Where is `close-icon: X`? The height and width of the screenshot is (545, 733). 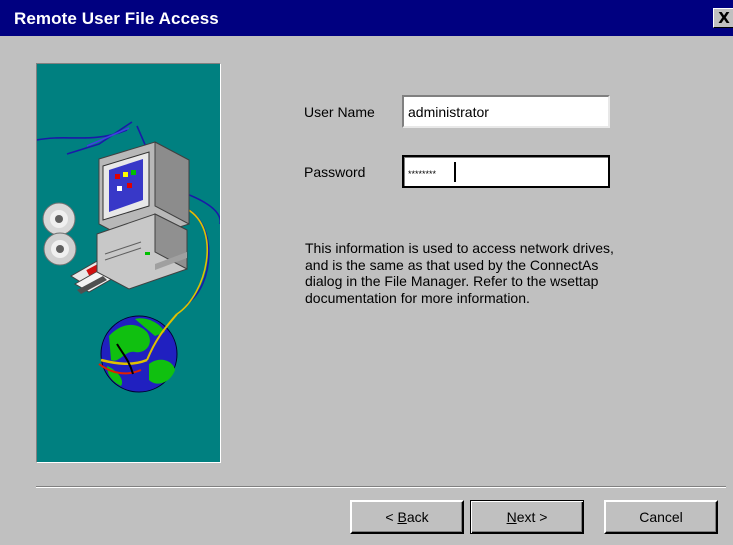
close-icon: X is located at coordinates (724, 18).